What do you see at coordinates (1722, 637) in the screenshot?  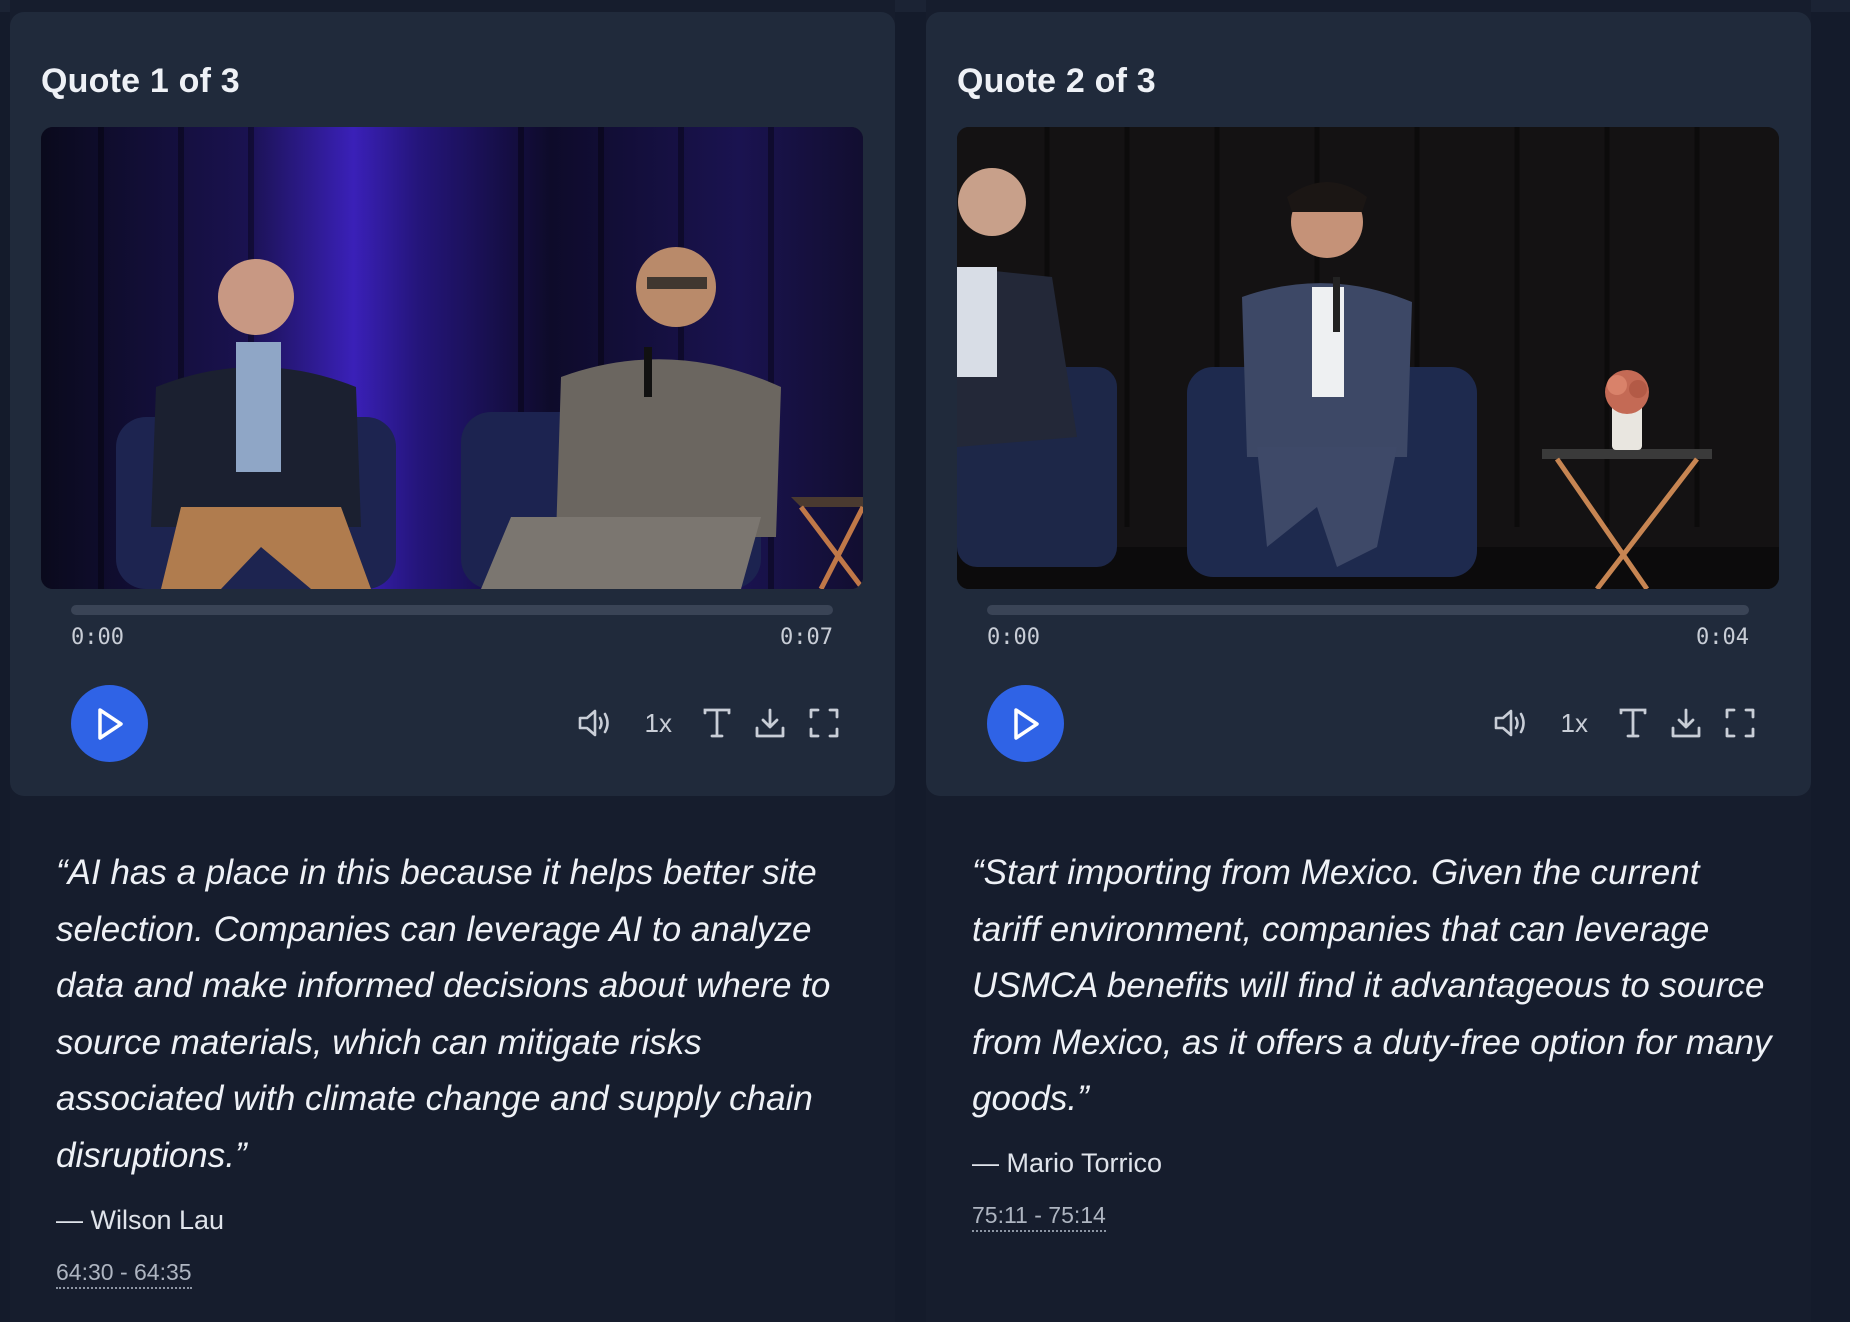 I see `time-total: 0:04` at bounding box center [1722, 637].